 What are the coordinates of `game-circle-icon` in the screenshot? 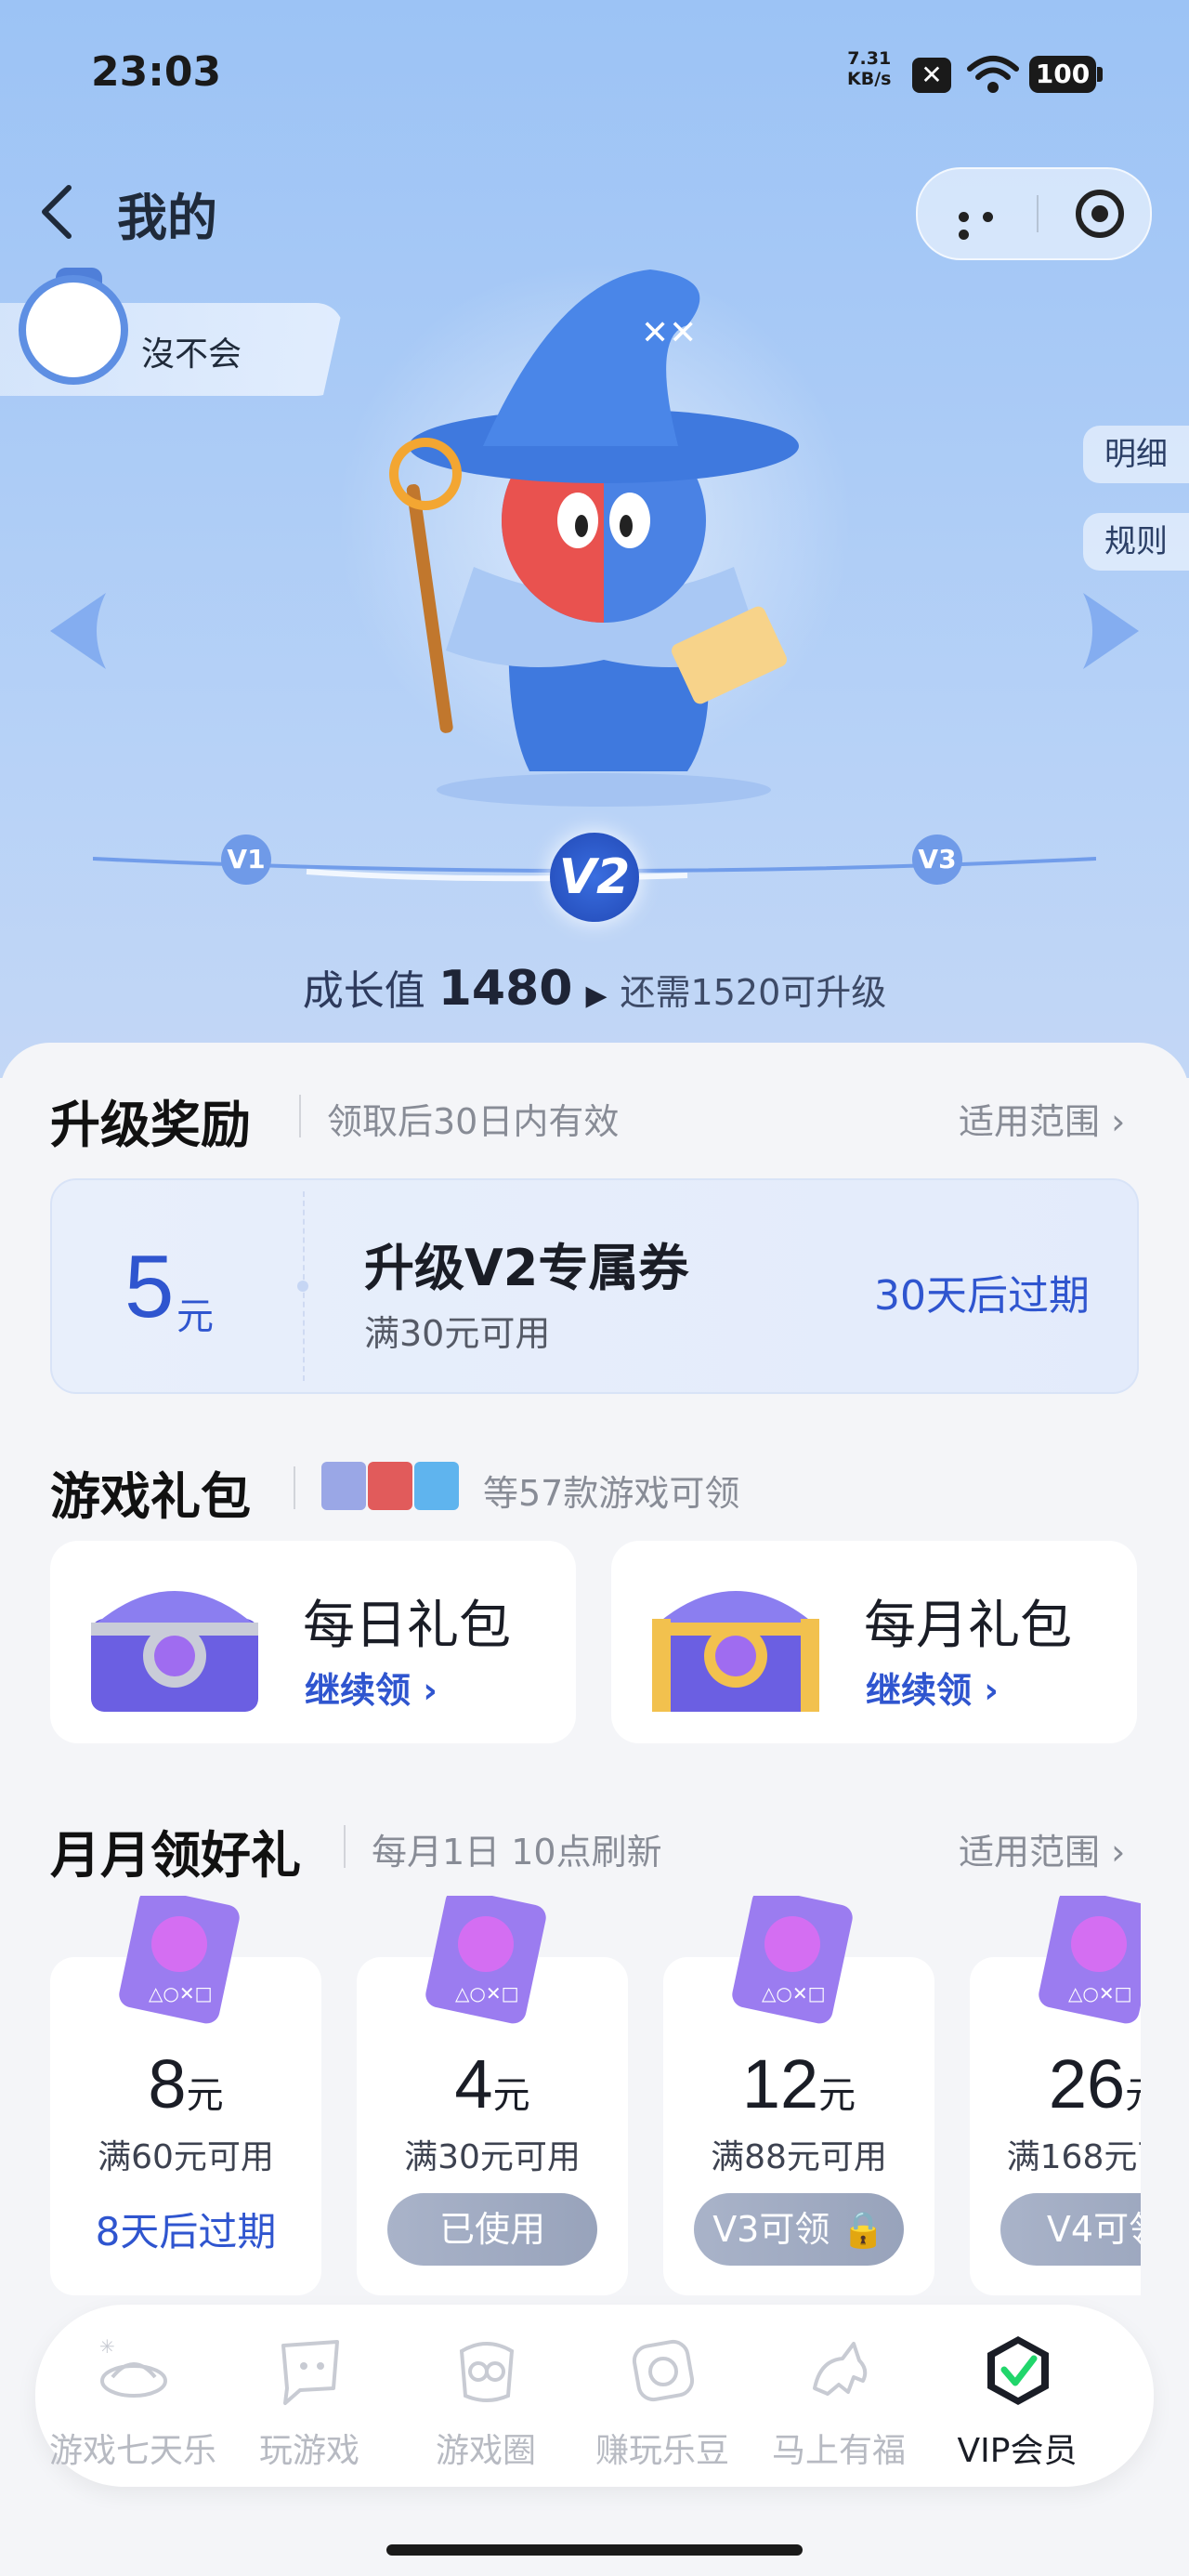 It's located at (487, 2372).